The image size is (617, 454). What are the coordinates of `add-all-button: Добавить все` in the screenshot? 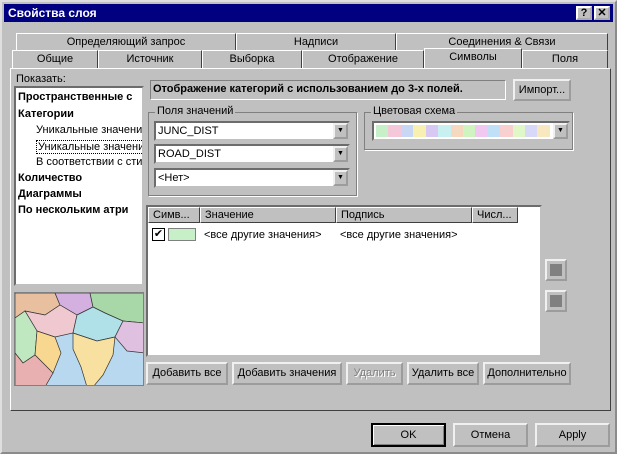 It's located at (187, 373).